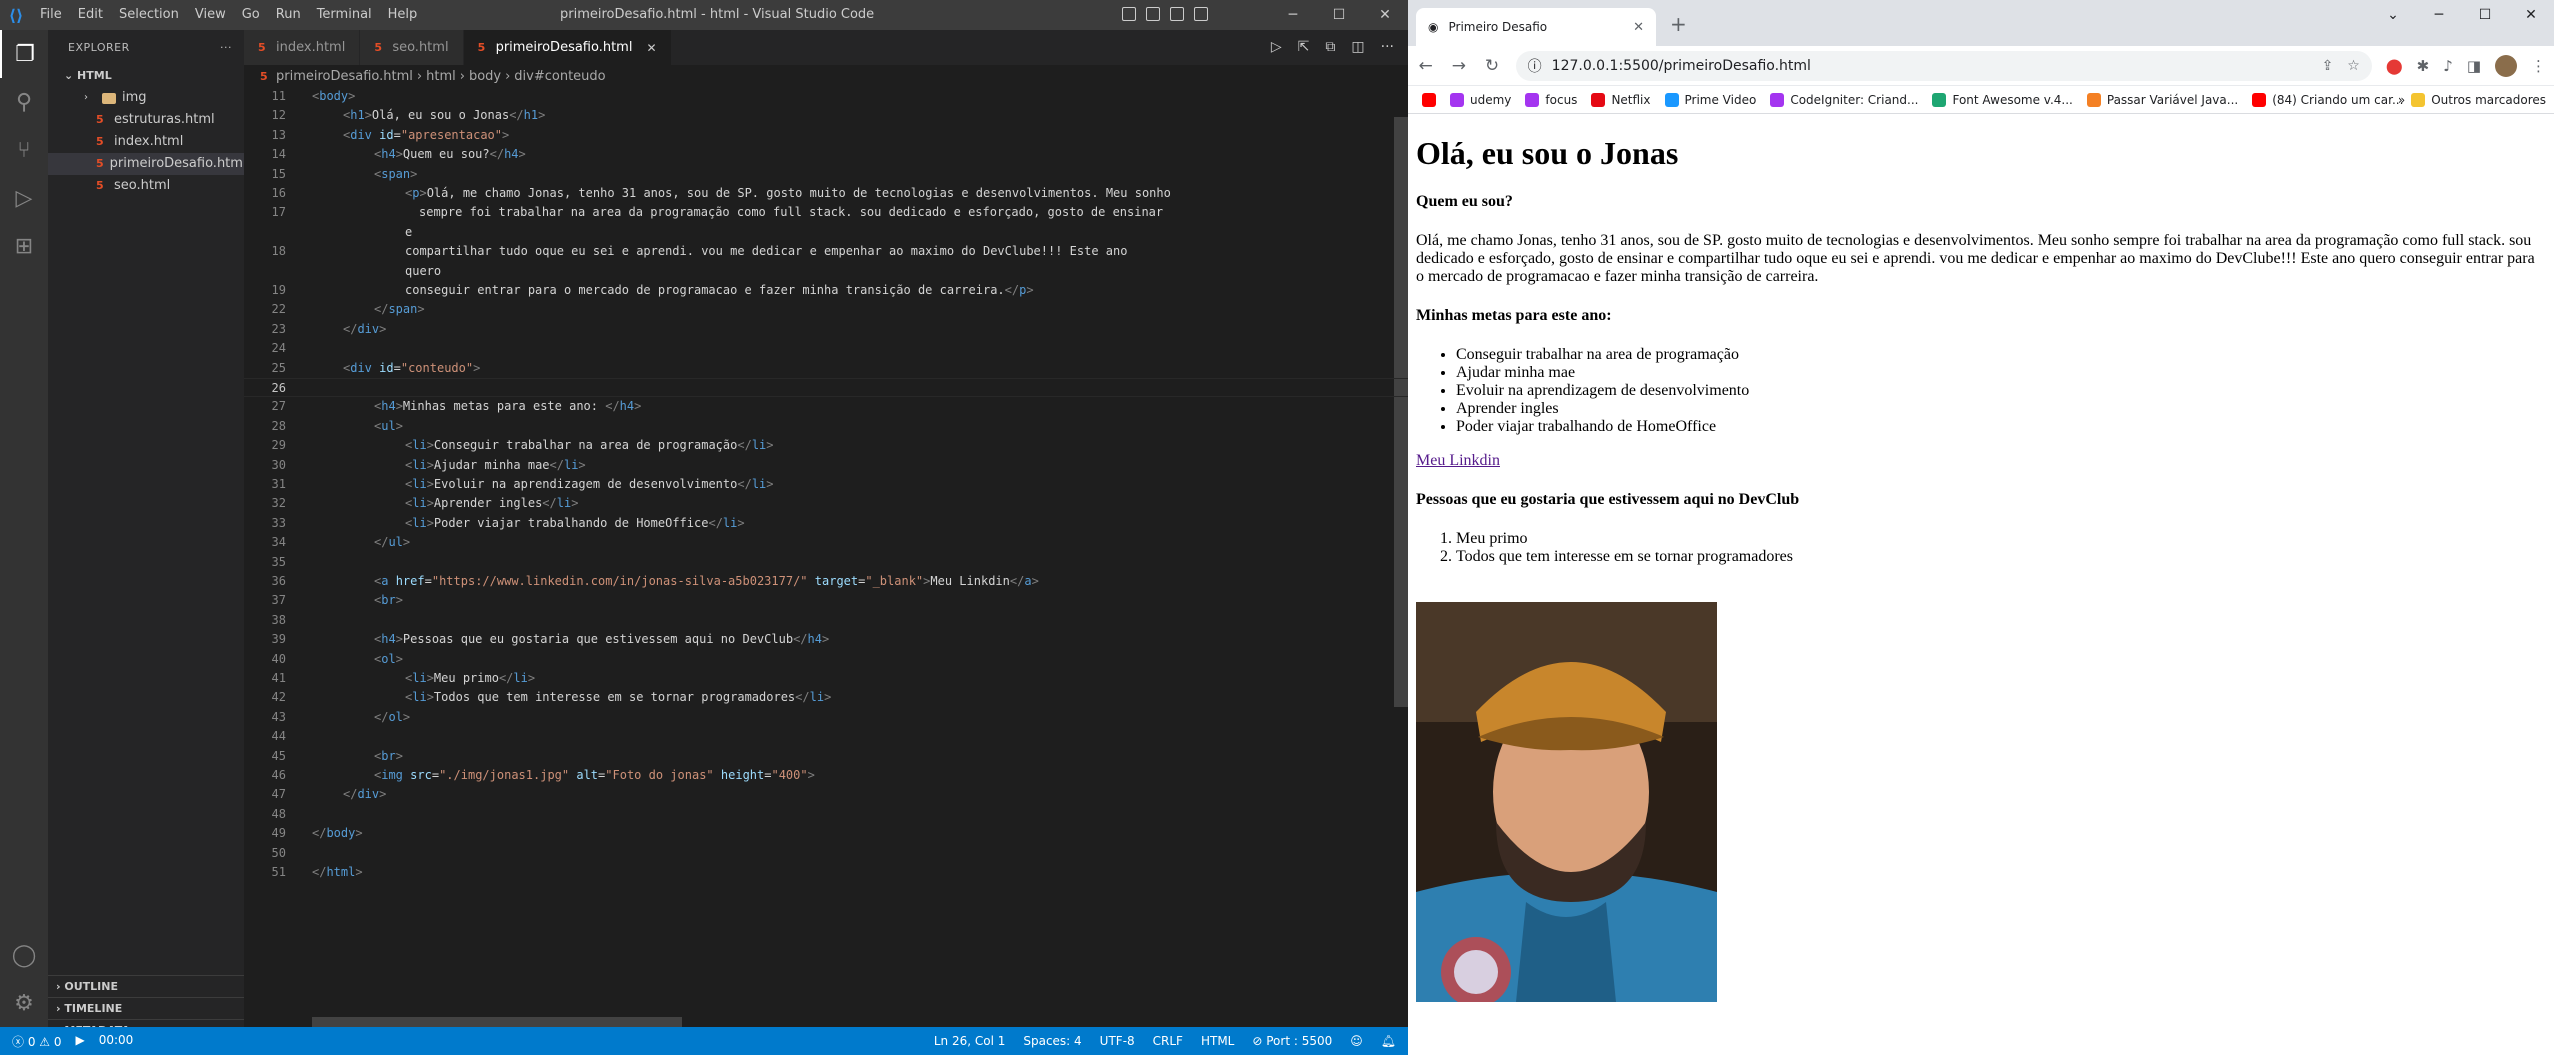  Describe the element at coordinates (90, 15) in the screenshot. I see `menu-edit: Edit` at that location.